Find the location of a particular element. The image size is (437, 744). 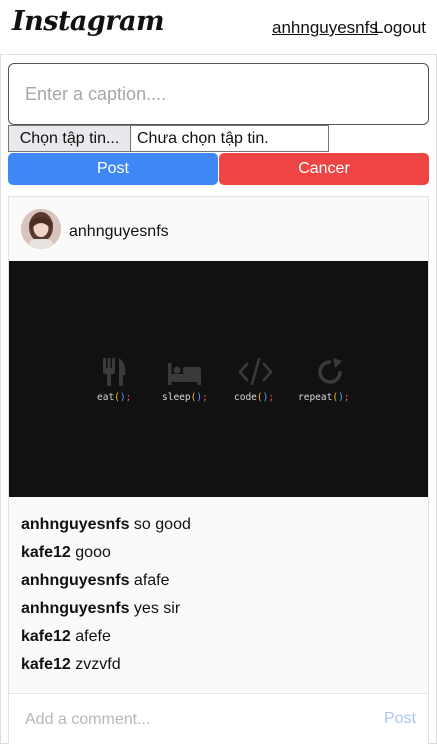

comment-item: kafe12 zvzvfd is located at coordinates (218, 669).